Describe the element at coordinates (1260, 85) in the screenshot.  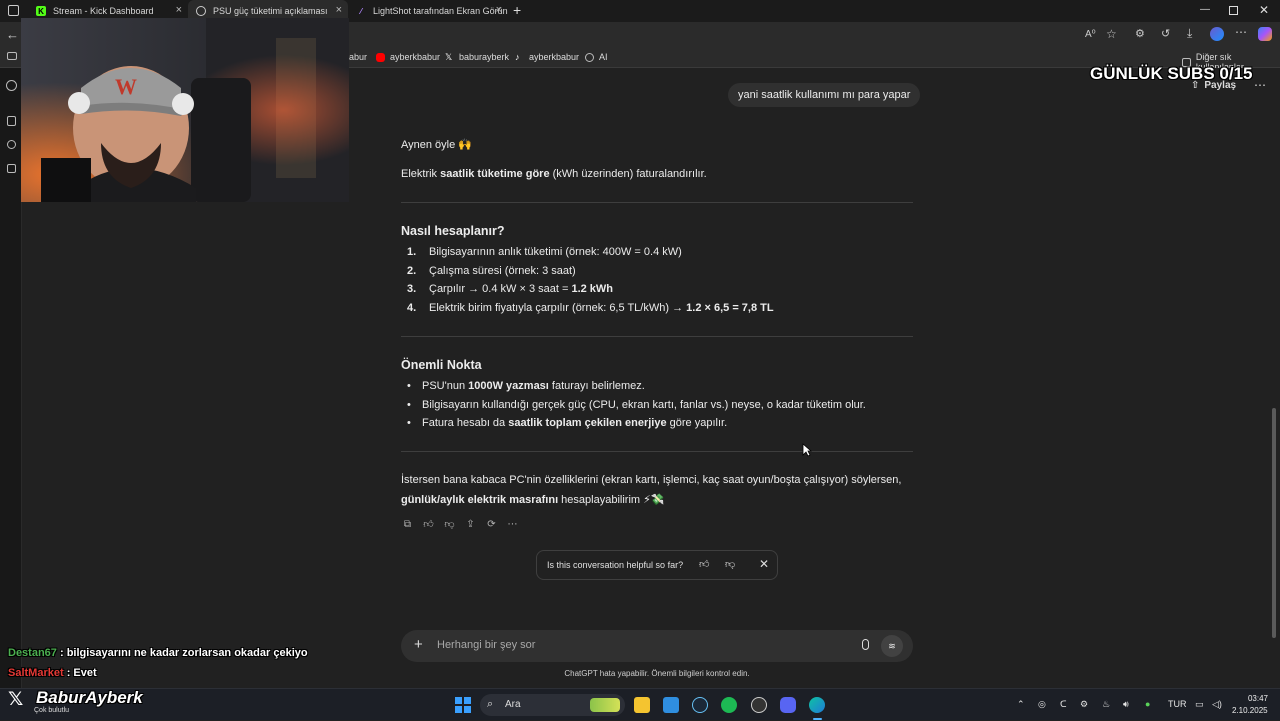
I see `conversation-options-icon: ⋯` at that location.